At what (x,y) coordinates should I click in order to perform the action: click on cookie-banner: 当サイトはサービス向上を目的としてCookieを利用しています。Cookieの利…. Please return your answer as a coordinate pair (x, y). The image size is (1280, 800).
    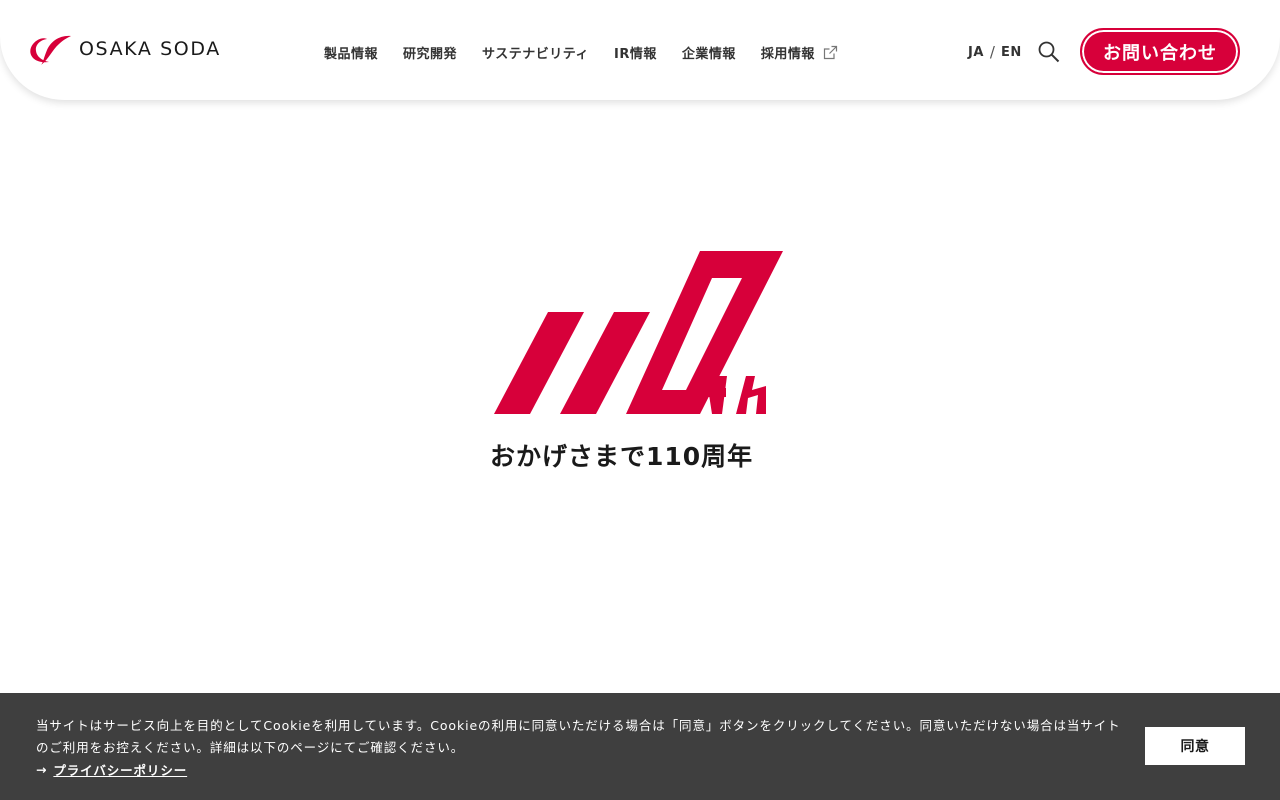
    Looking at the image, I should click on (640, 746).